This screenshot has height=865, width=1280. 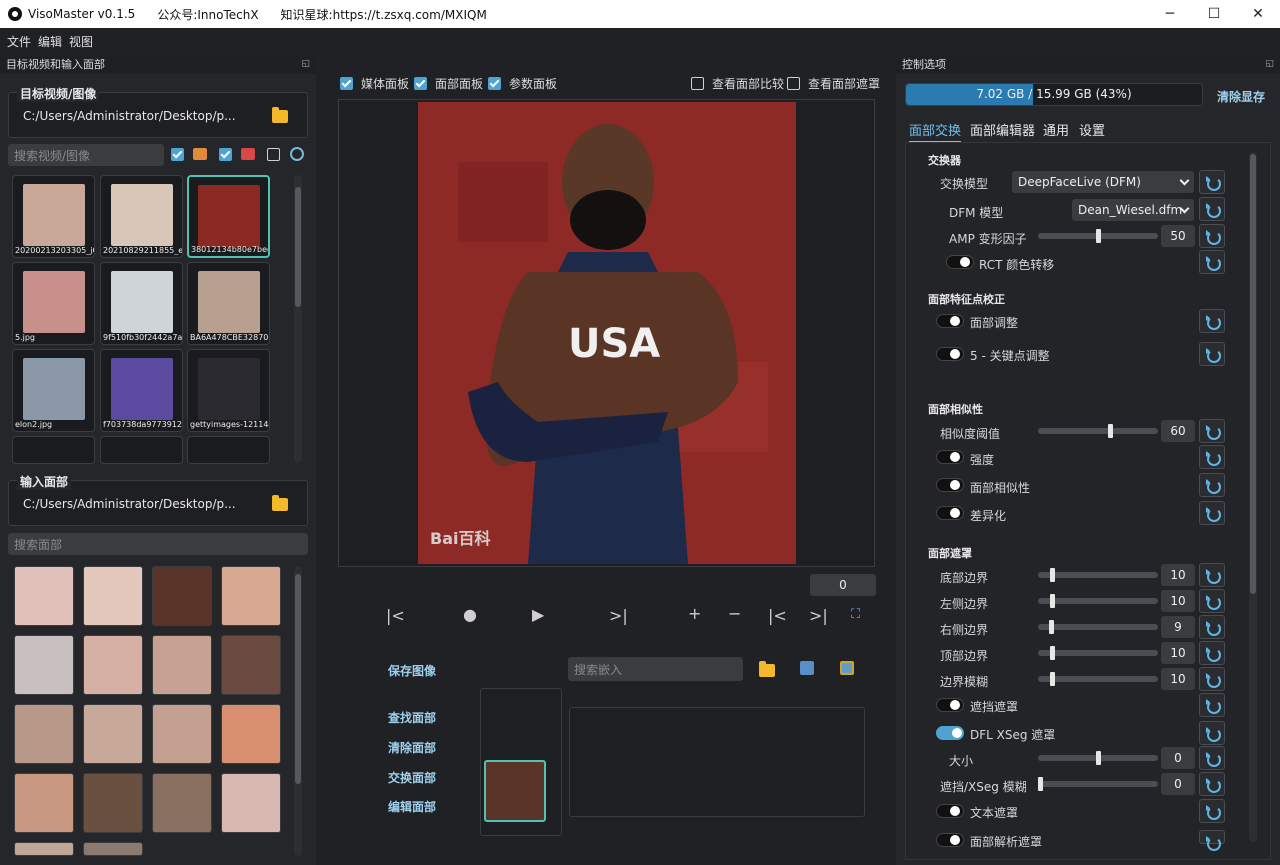 I want to click on xseg-blur-knob, so click(x=1040, y=784).